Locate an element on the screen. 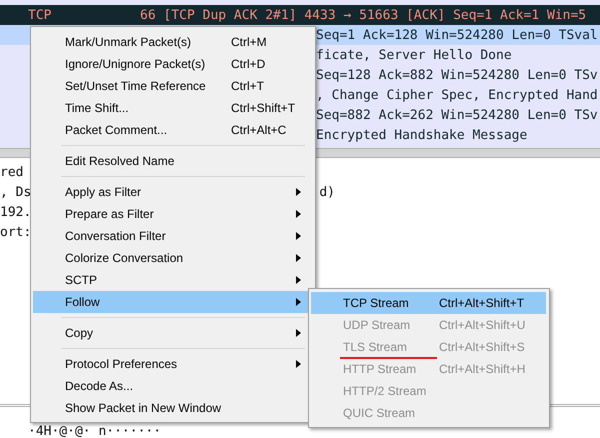  info-cell: , Change Cipher Spec, Encrypted Hand is located at coordinates (457, 95).